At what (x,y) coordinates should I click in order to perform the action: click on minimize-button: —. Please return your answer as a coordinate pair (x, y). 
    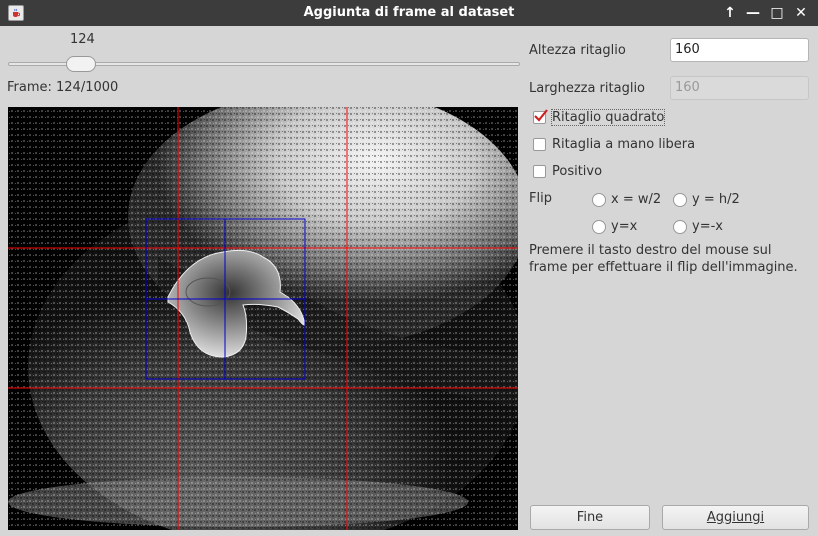
    Looking at the image, I should click on (753, 13).